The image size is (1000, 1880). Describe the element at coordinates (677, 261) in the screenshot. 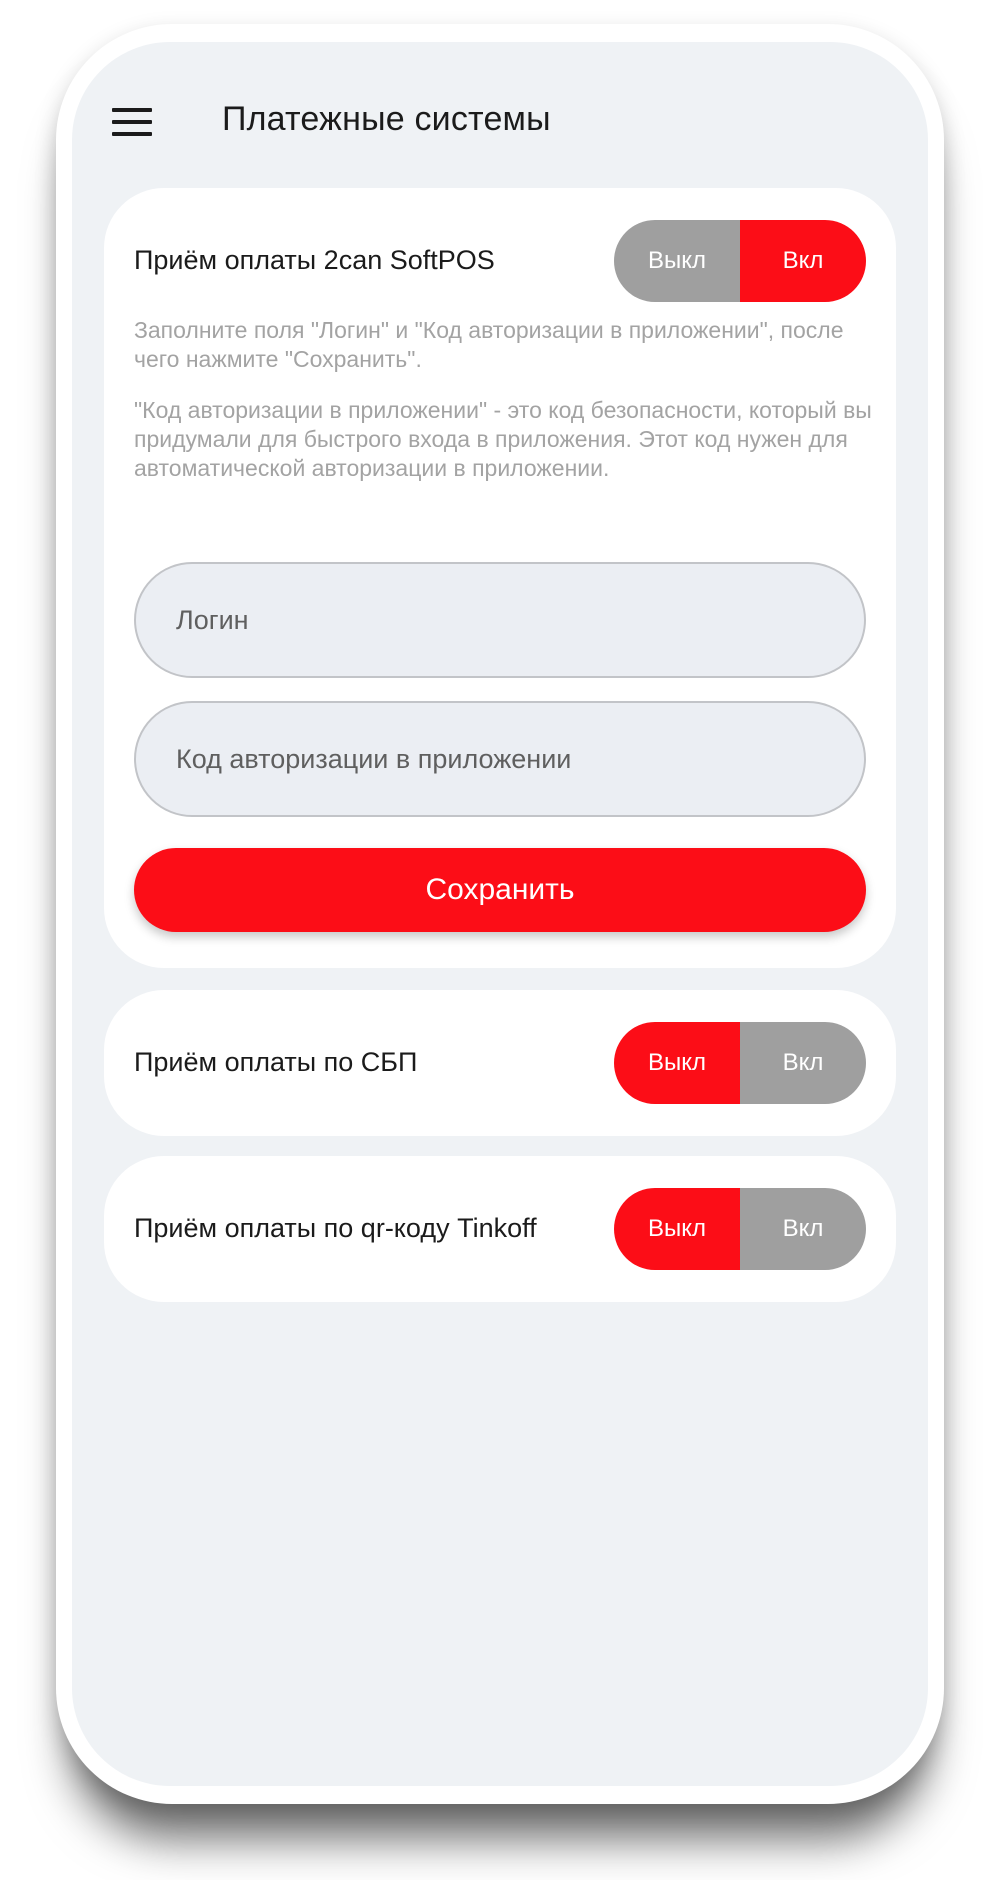

I see `softpos-toggle-off: Выкл` at that location.